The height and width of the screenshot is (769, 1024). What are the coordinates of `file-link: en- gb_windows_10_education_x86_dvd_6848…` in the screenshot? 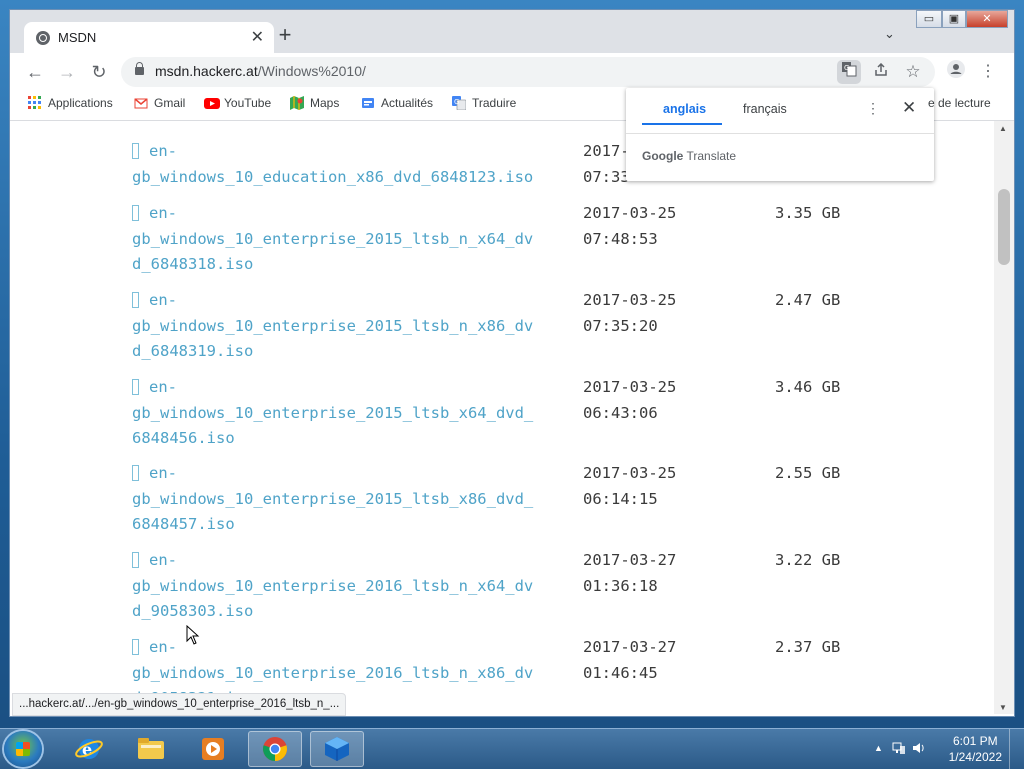 It's located at (342, 164).